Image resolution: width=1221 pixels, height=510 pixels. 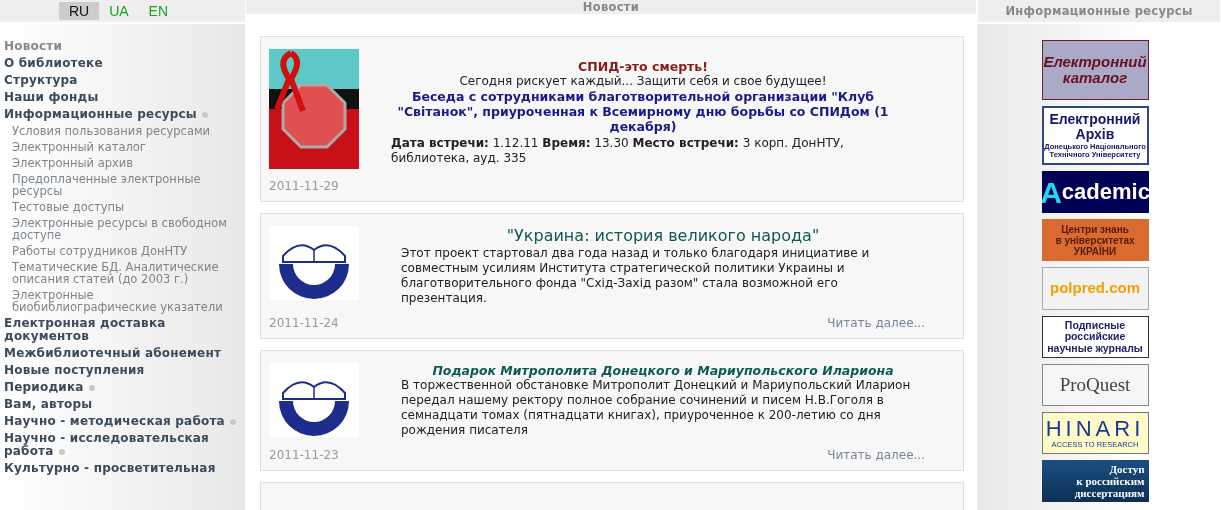 What do you see at coordinates (122, 370) in the screenshot?
I see `menu-item: Новые поступления` at bounding box center [122, 370].